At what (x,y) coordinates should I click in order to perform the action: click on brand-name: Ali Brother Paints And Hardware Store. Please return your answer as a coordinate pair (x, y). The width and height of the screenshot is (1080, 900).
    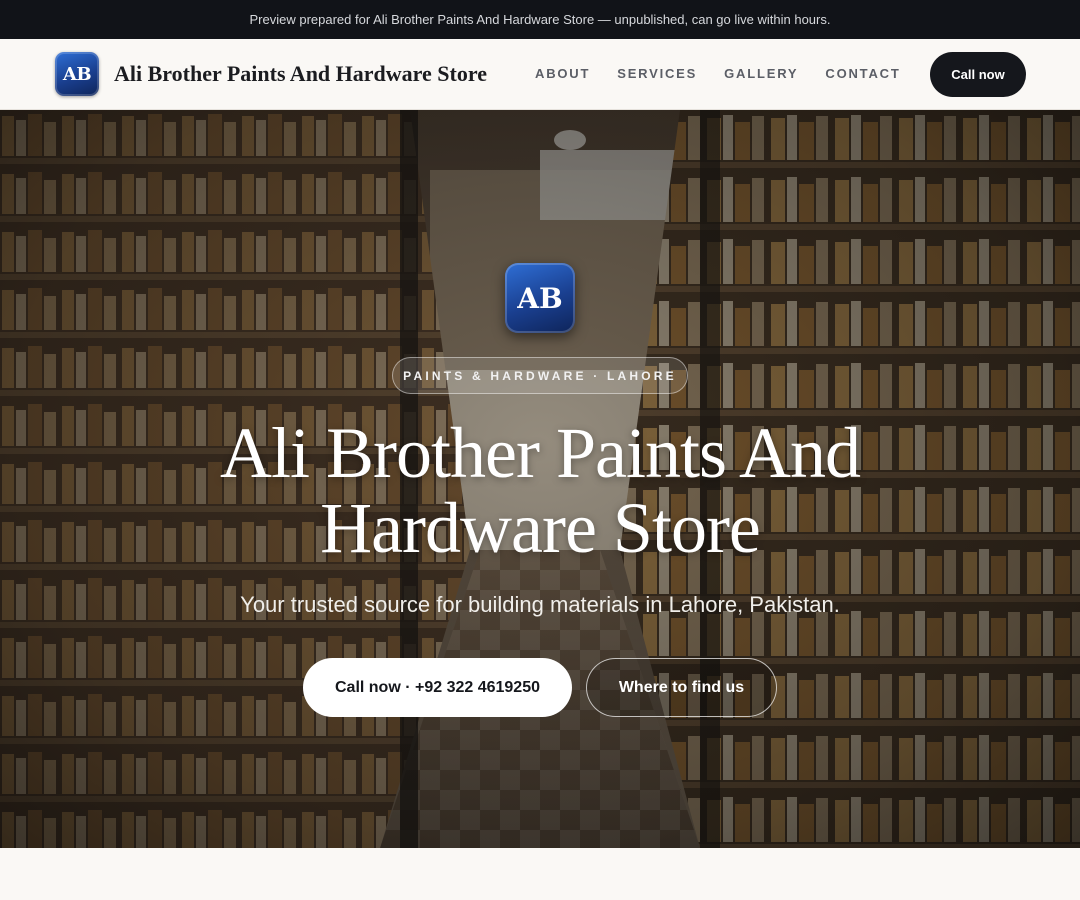
    Looking at the image, I should click on (300, 74).